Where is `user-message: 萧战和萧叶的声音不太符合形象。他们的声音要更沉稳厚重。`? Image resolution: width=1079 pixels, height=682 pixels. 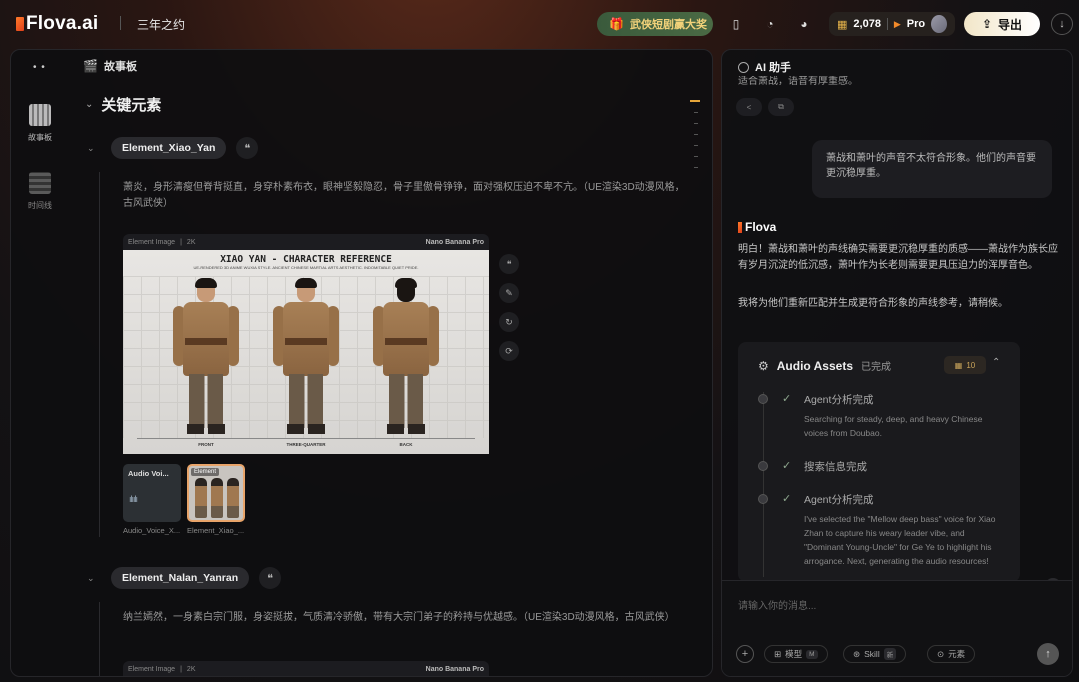 user-message: 萧战和萧叶的声音不太符合形象。他们的声音要更沉稳厚重。 is located at coordinates (932, 169).